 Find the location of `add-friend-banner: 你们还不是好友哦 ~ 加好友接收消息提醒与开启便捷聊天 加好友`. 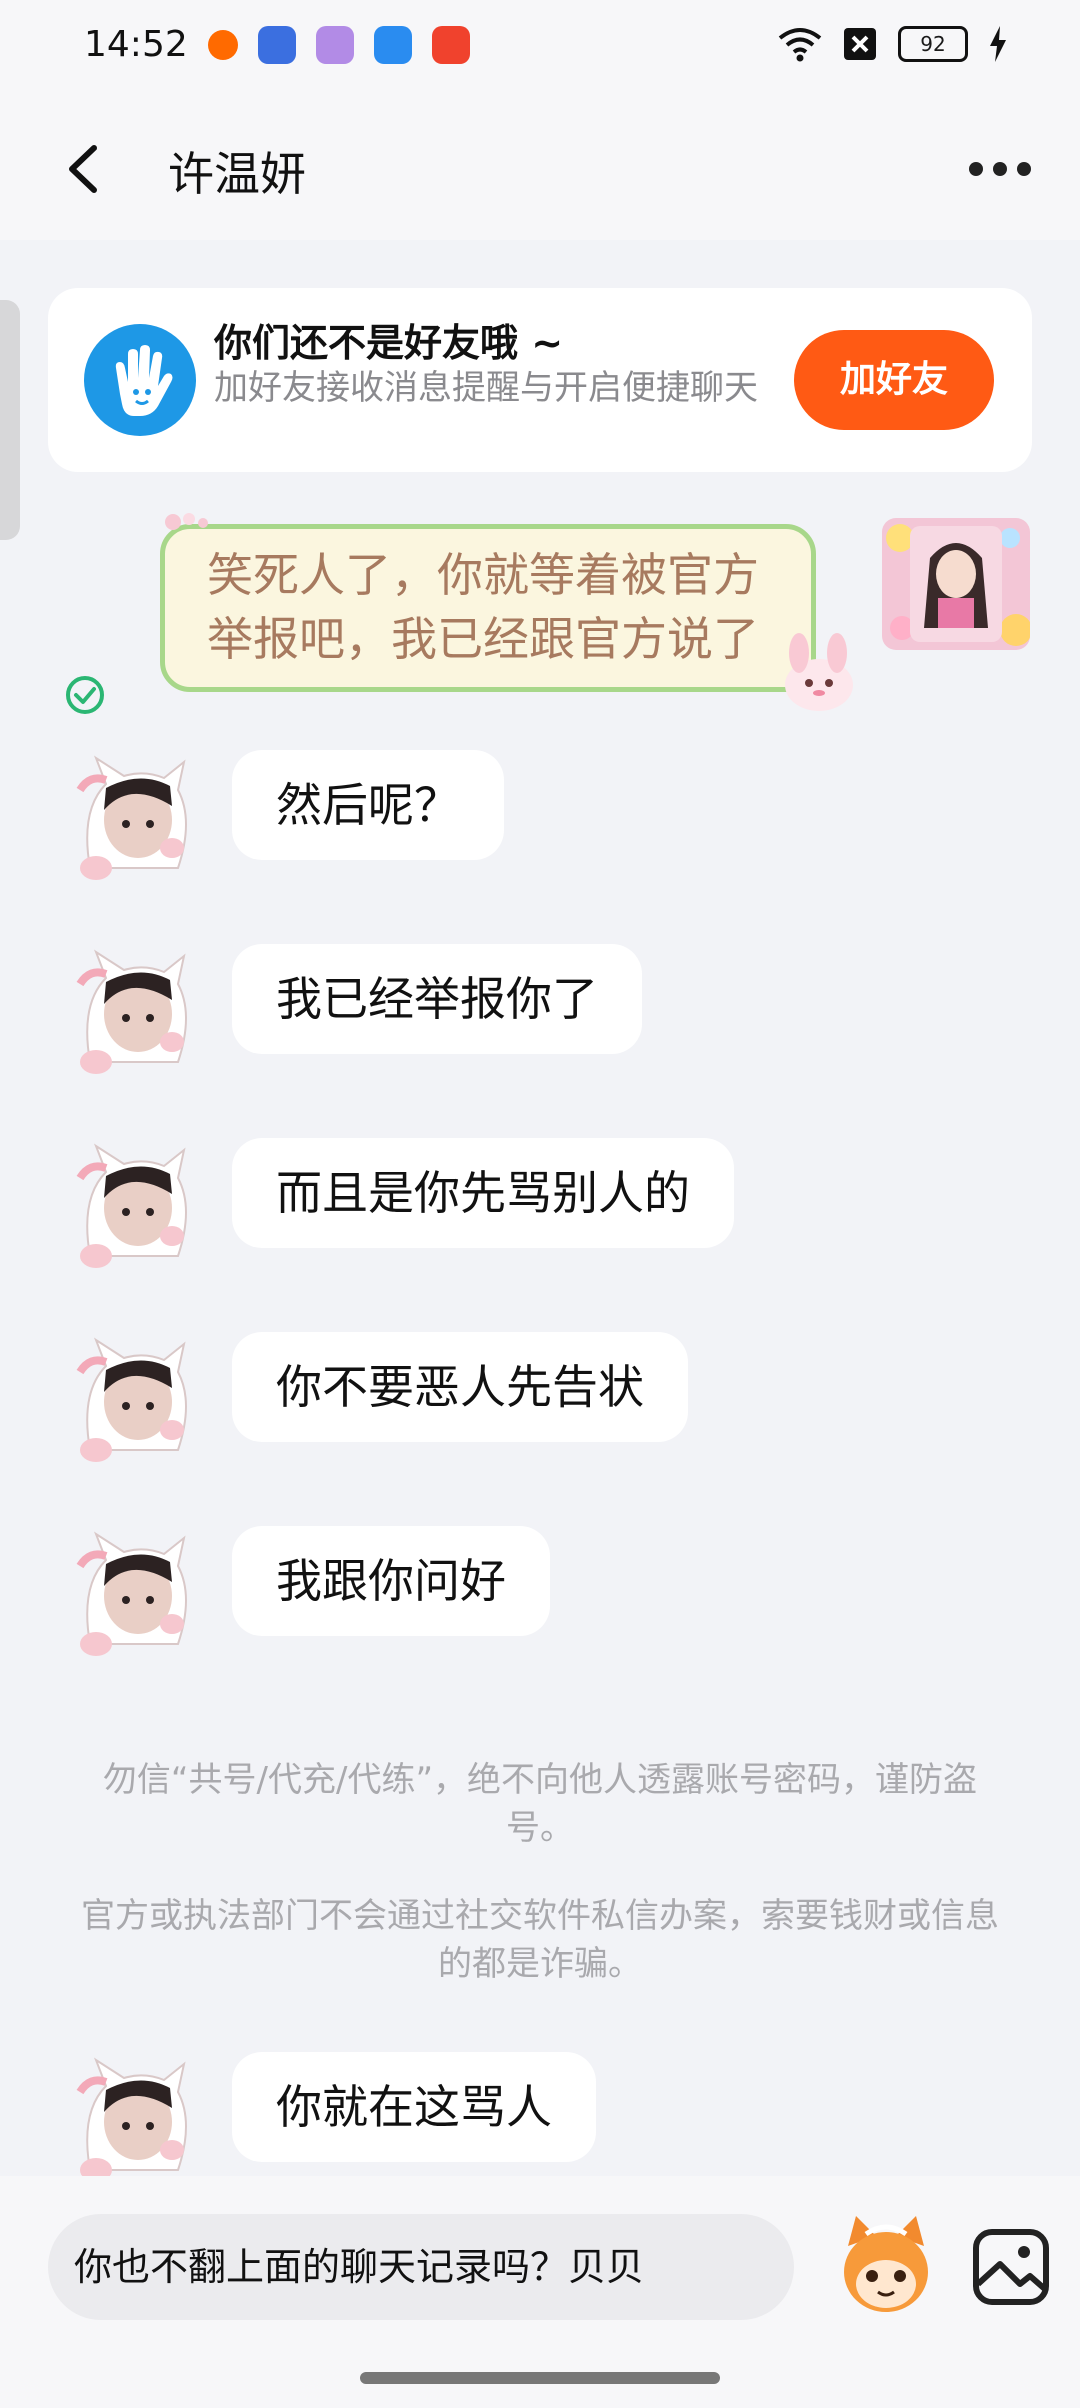

add-friend-banner: 你们还不是好友哦 ~ 加好友接收消息提醒与开启便捷聊天 加好友 is located at coordinates (540, 380).